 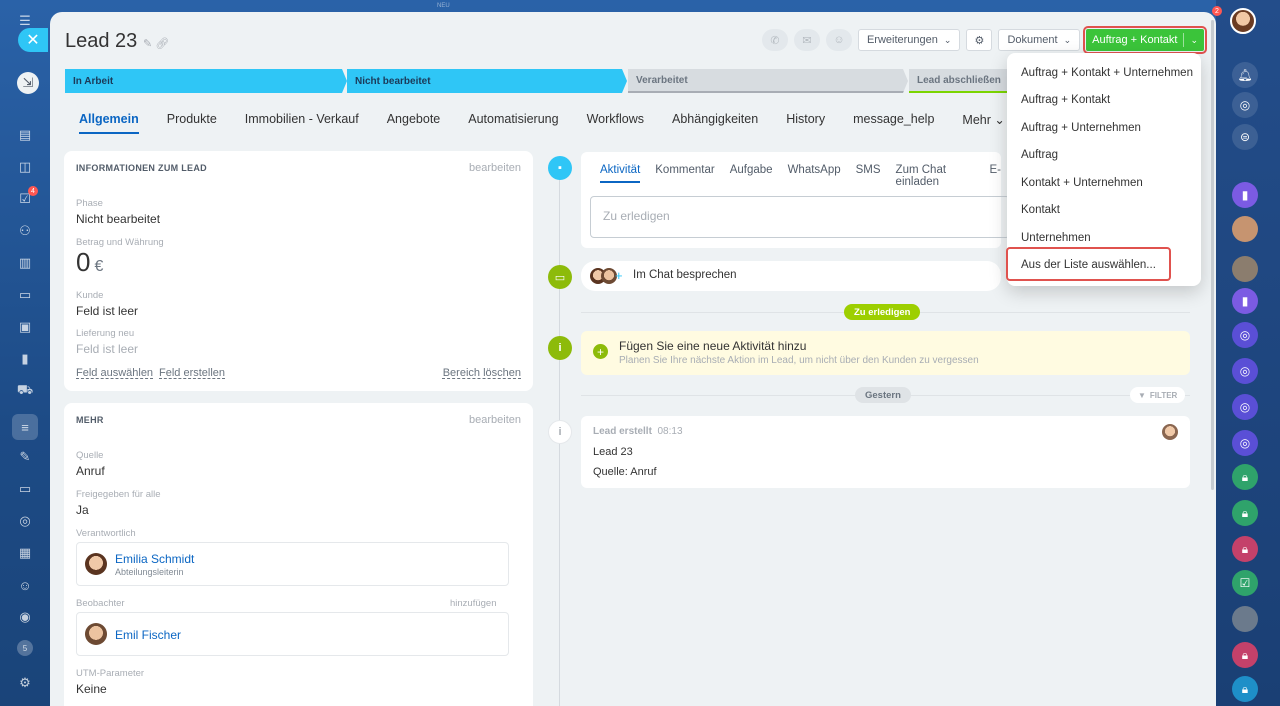 What do you see at coordinates (25, 327) in the screenshot?
I see `screen-icon: ▣` at bounding box center [25, 327].